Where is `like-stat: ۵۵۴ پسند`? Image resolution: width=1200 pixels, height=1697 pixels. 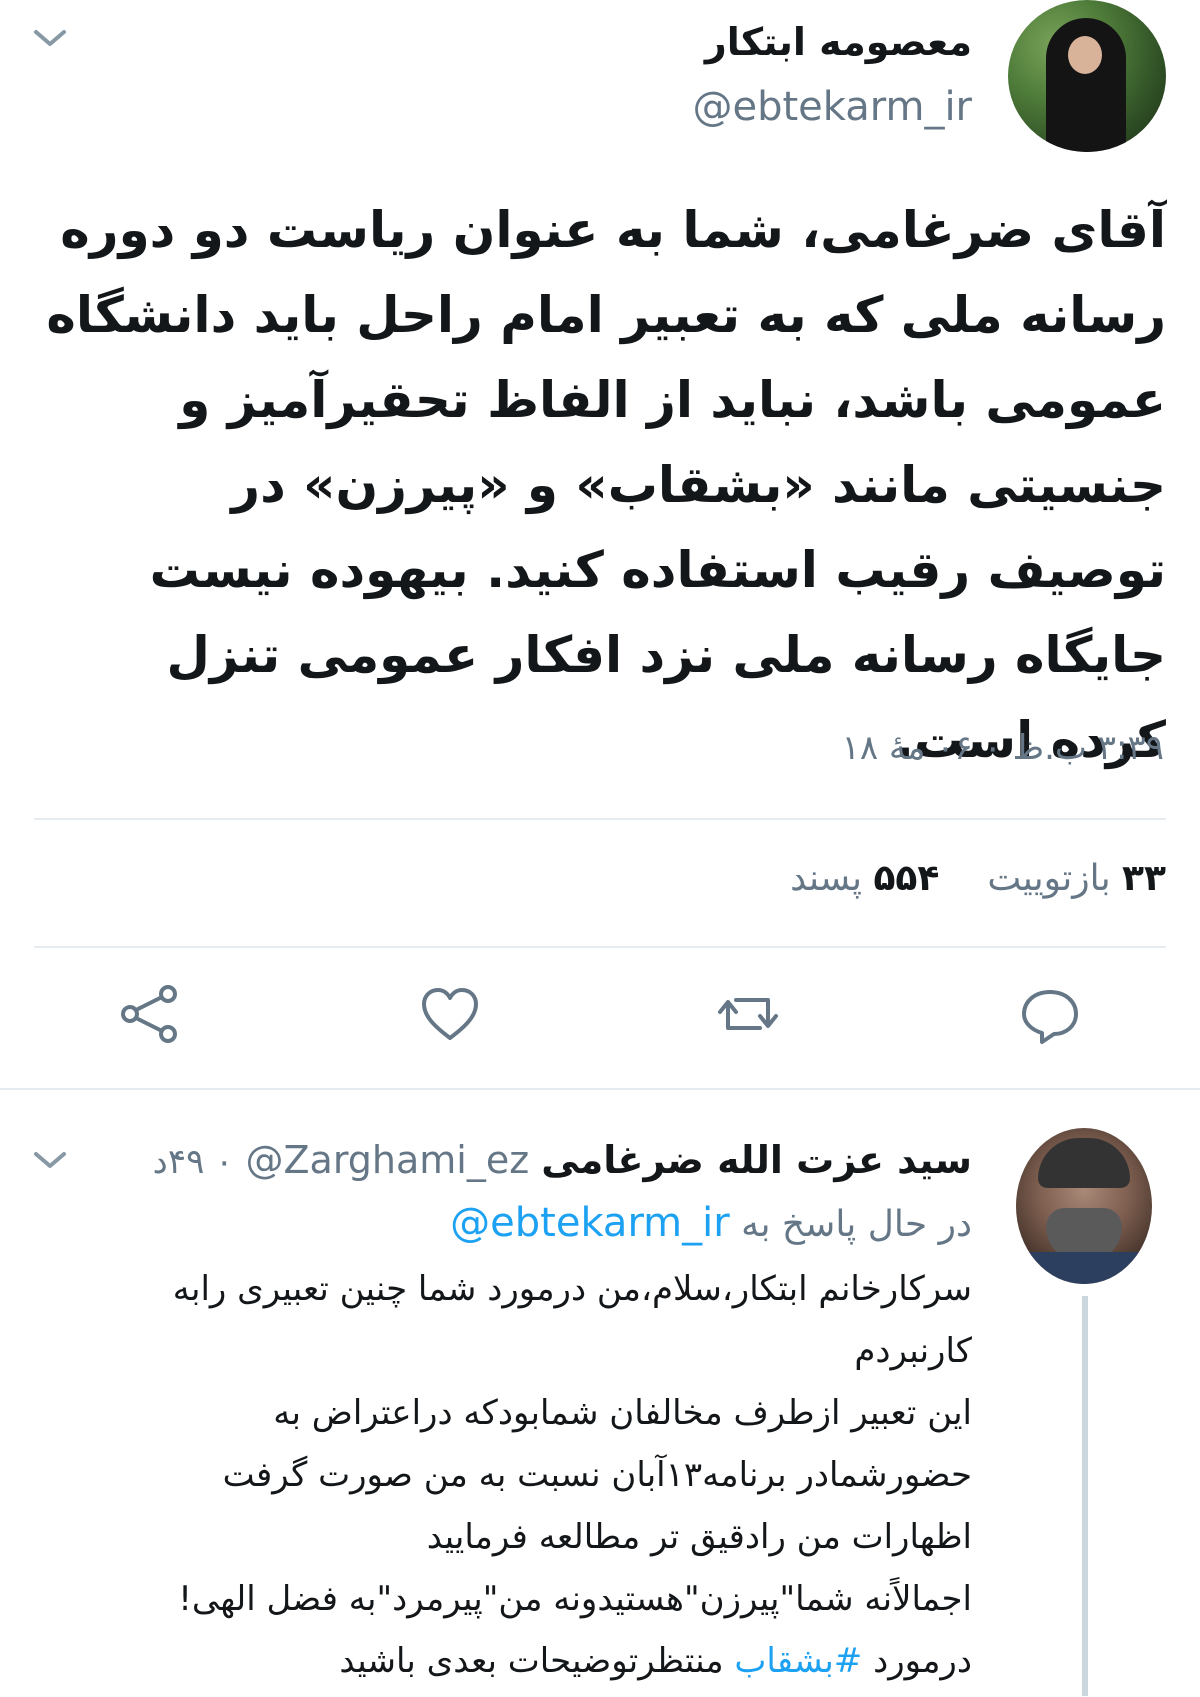
like-stat: ۵۵۴ پسند is located at coordinates (864, 878).